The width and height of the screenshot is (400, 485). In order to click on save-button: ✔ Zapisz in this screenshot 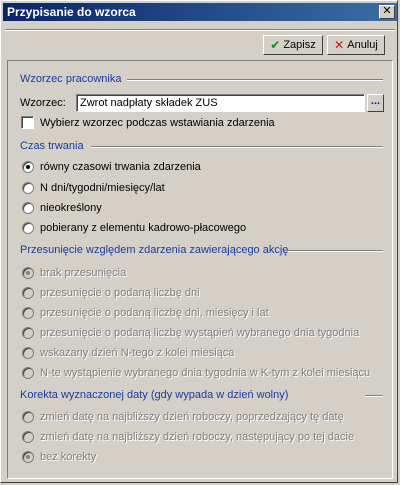, I will do `click(293, 45)`.